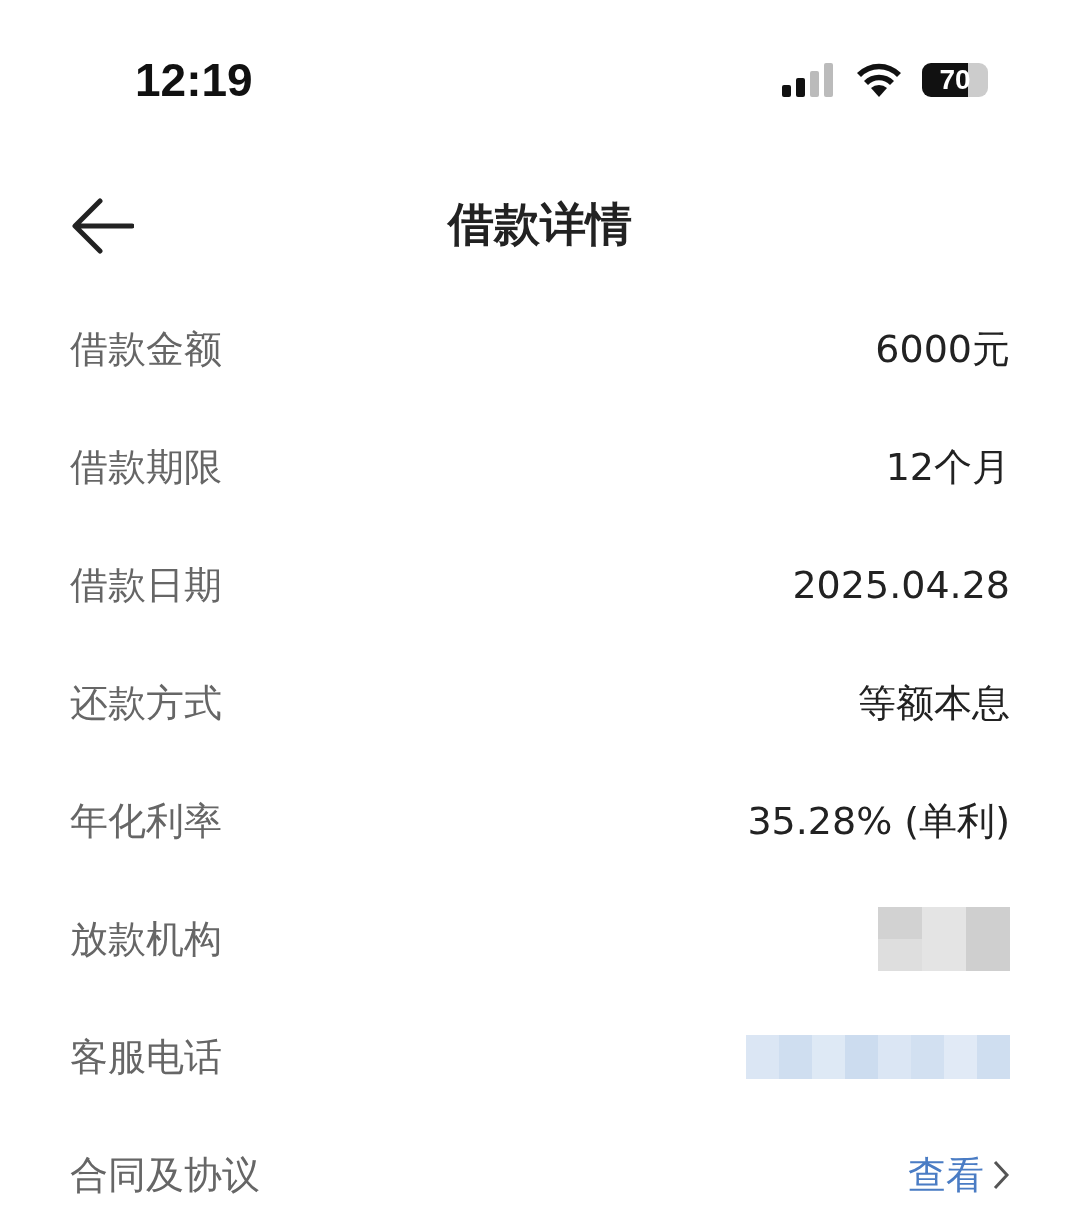  Describe the element at coordinates (146, 585) in the screenshot. I see `field-label: 借款日期` at that location.